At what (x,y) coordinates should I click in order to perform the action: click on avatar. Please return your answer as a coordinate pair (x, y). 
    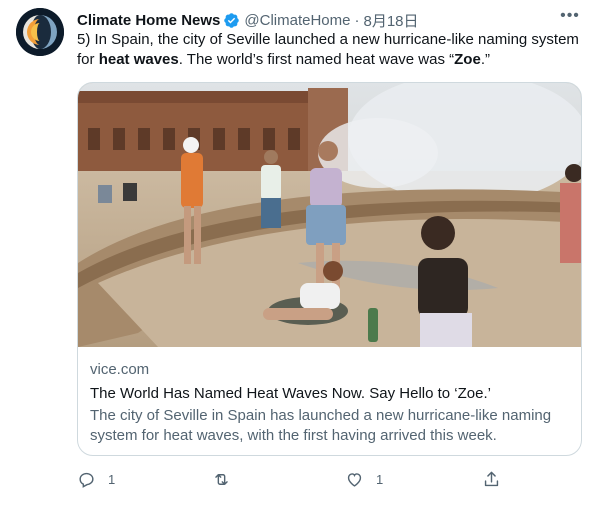
    Looking at the image, I should click on (40, 32).